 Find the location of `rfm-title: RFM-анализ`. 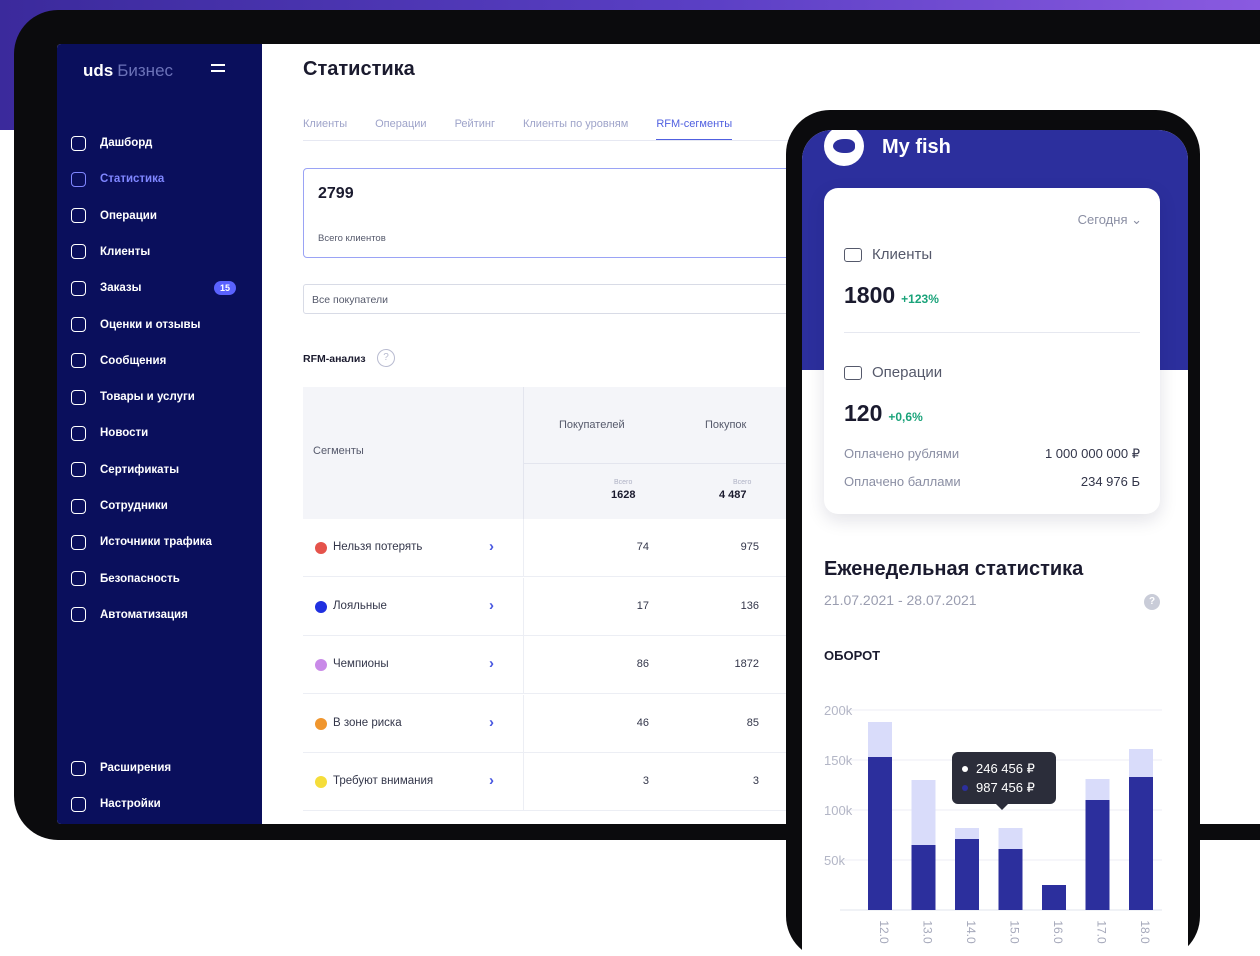

rfm-title: RFM-анализ is located at coordinates (334, 359).